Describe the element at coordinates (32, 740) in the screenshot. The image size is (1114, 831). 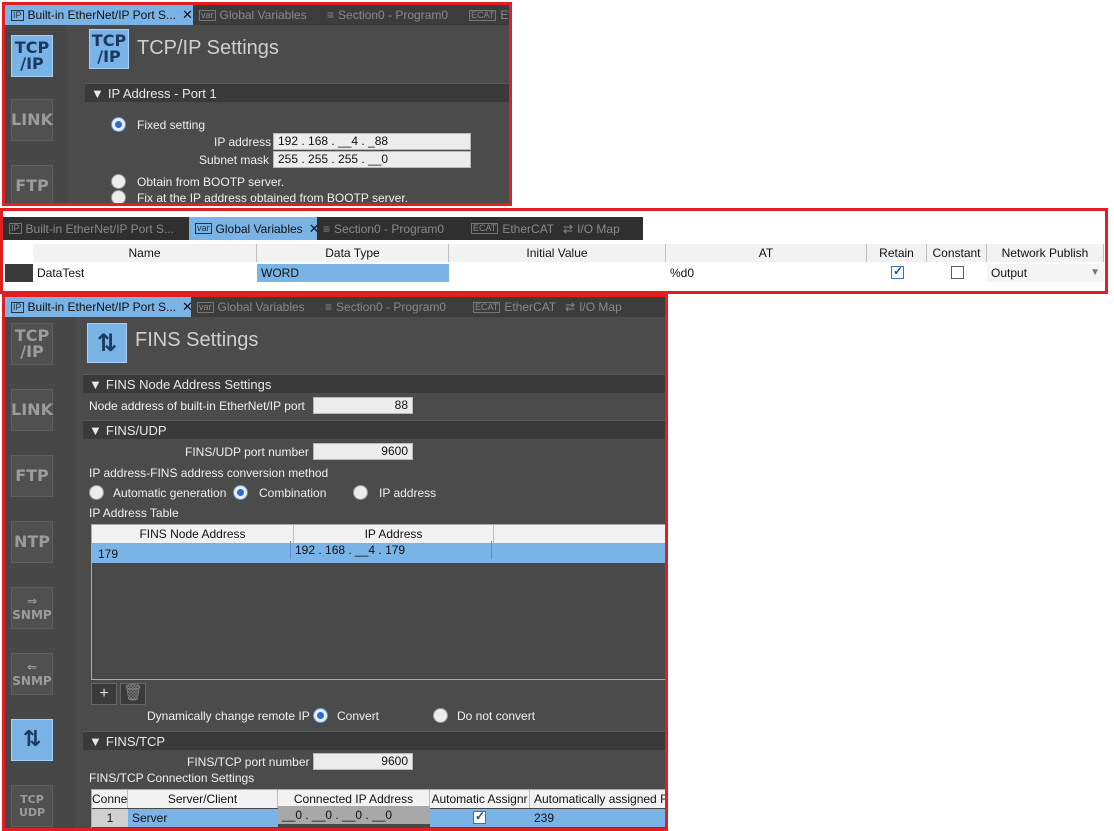
I see `sidebar-item-fins: ⇅` at that location.